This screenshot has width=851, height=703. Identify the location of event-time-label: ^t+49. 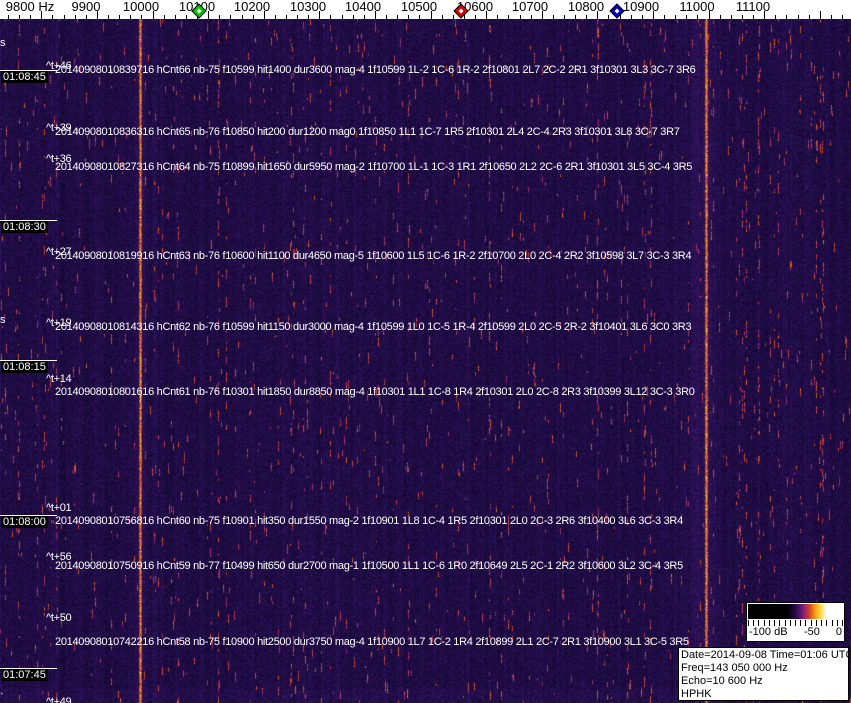
(59, 699).